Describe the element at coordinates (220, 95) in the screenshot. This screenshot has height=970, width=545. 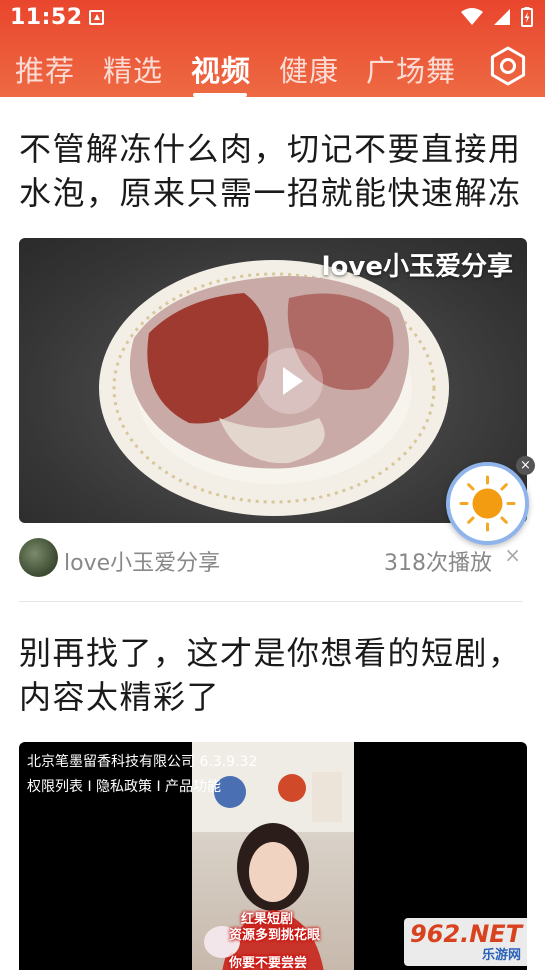
I see `active-tab-indicator` at that location.